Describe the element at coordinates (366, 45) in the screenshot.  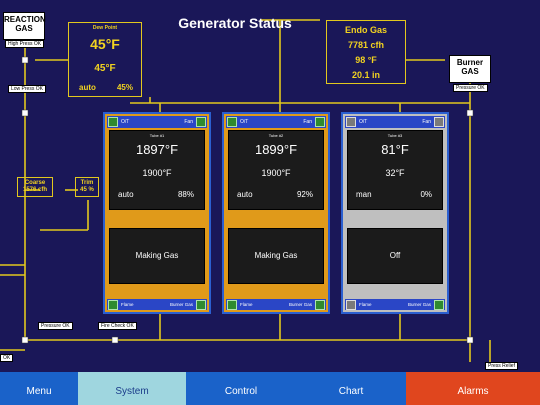
I see `endo-gas-flow: 7781 cfh` at that location.